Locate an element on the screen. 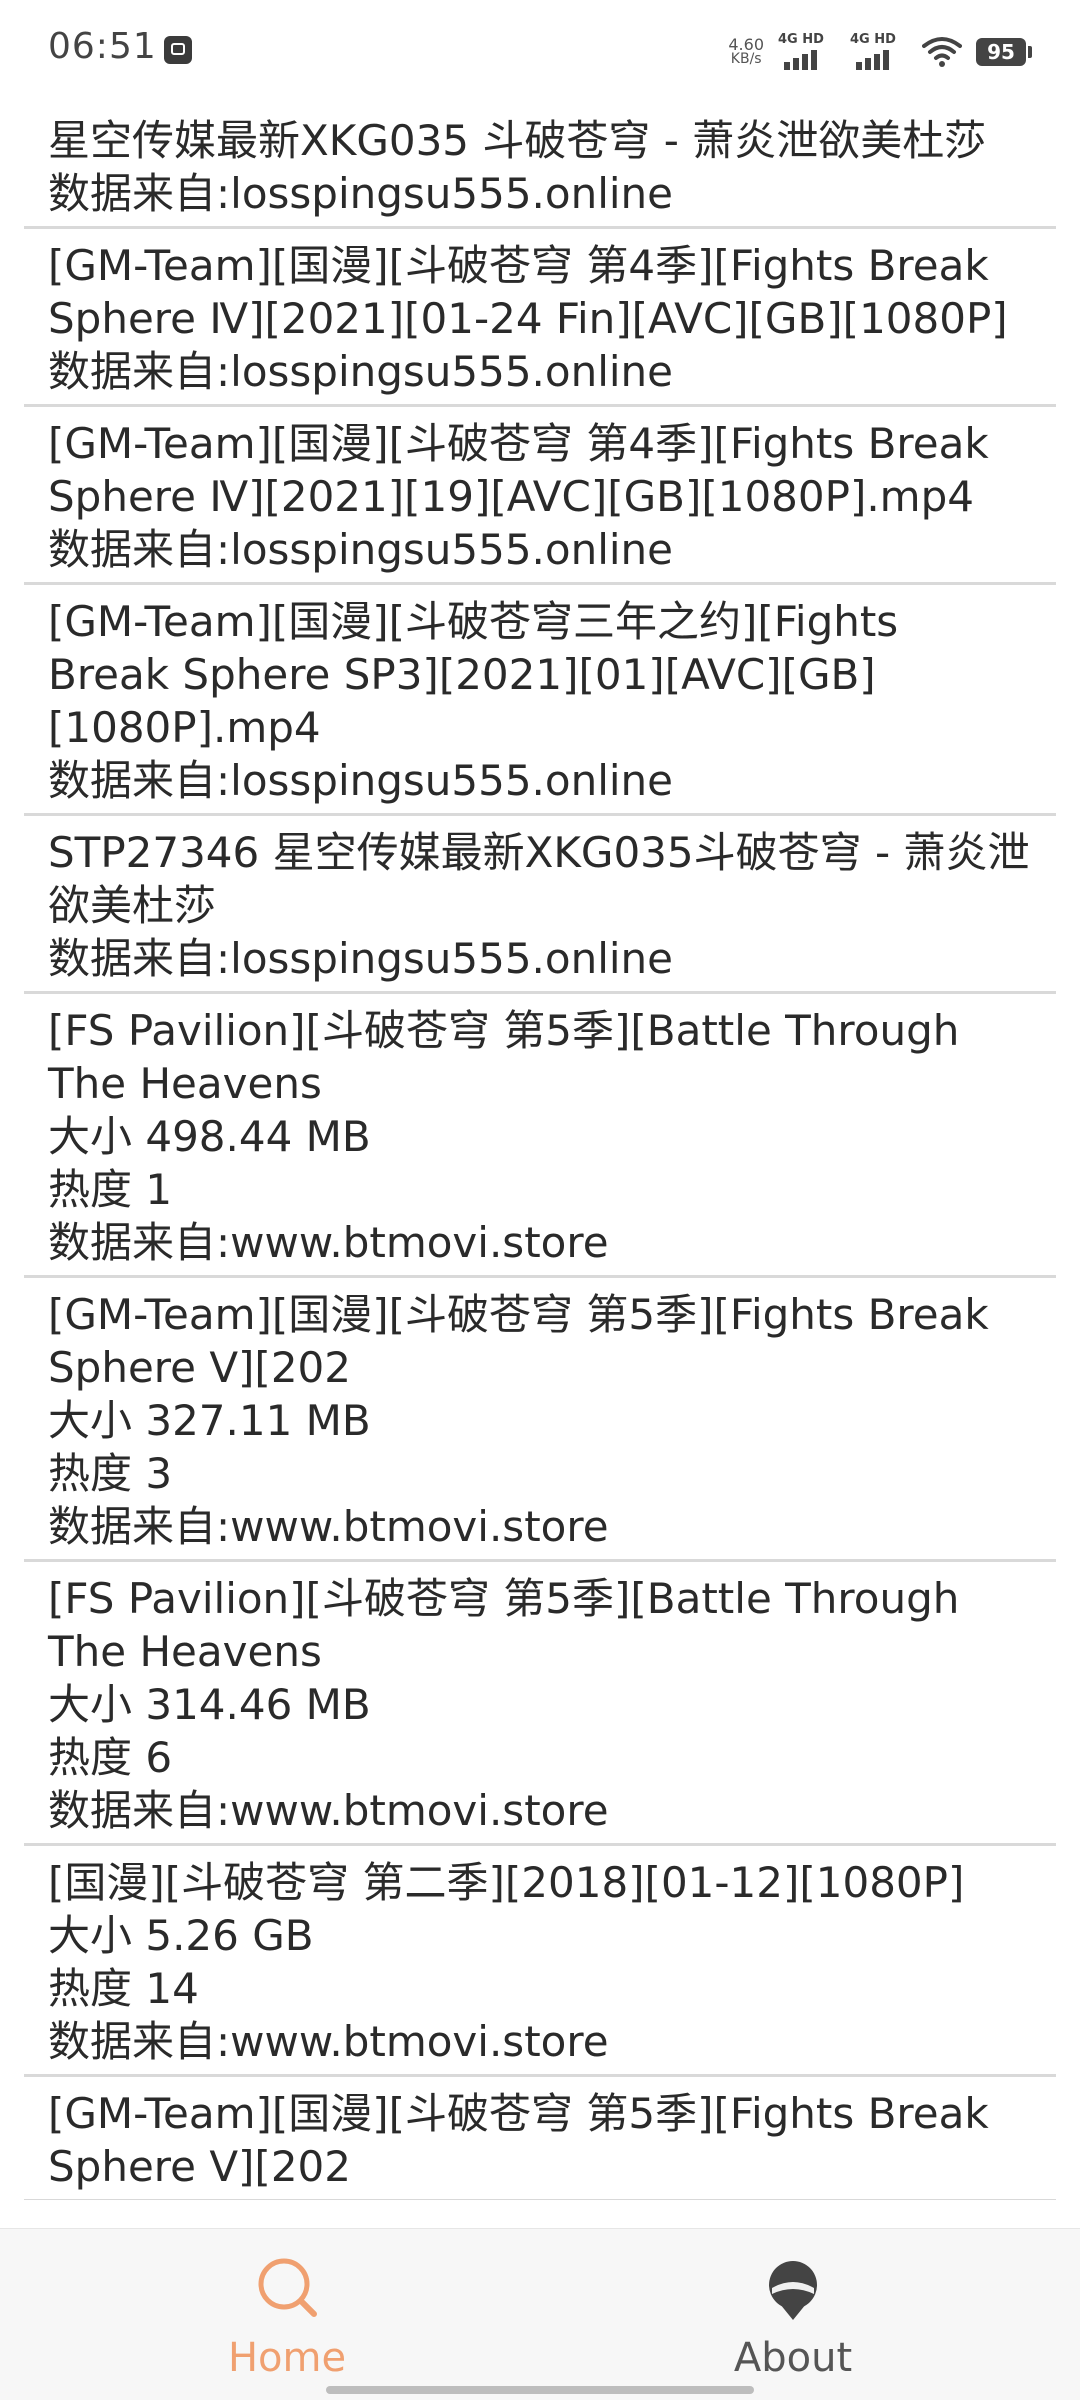 Image resolution: width=1080 pixels, height=2400 pixels. item-title: 星空传媒最新XKG035 斗破苍穹 - 萧炎泄欲美杜莎 is located at coordinates (517, 140).